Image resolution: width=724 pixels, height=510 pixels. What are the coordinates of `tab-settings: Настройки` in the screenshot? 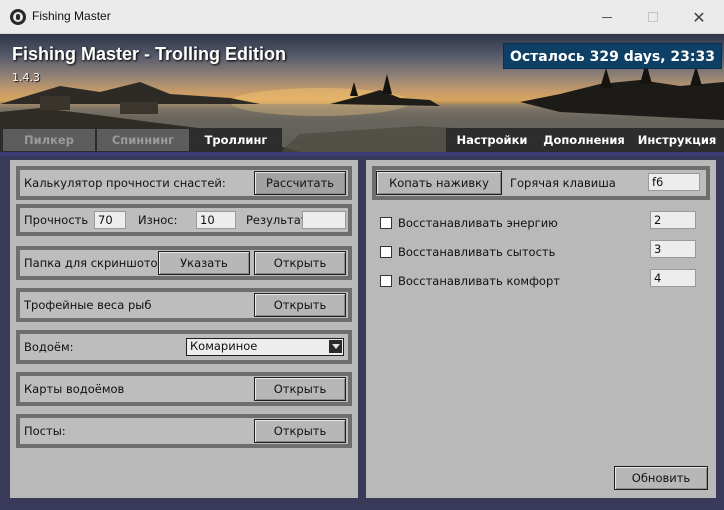 It's located at (492, 140).